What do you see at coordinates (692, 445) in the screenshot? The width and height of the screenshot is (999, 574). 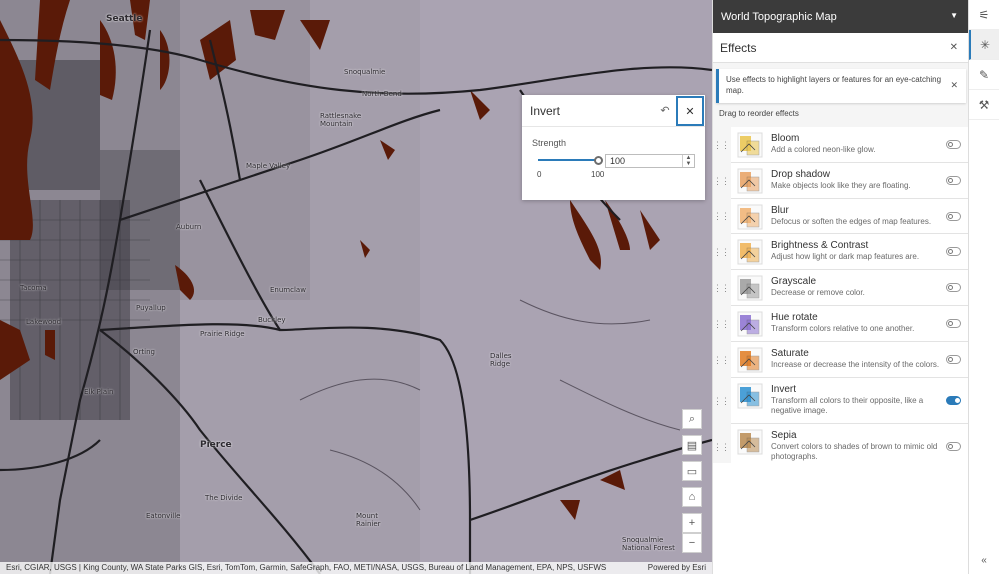 I see `layers-button: ▤` at bounding box center [692, 445].